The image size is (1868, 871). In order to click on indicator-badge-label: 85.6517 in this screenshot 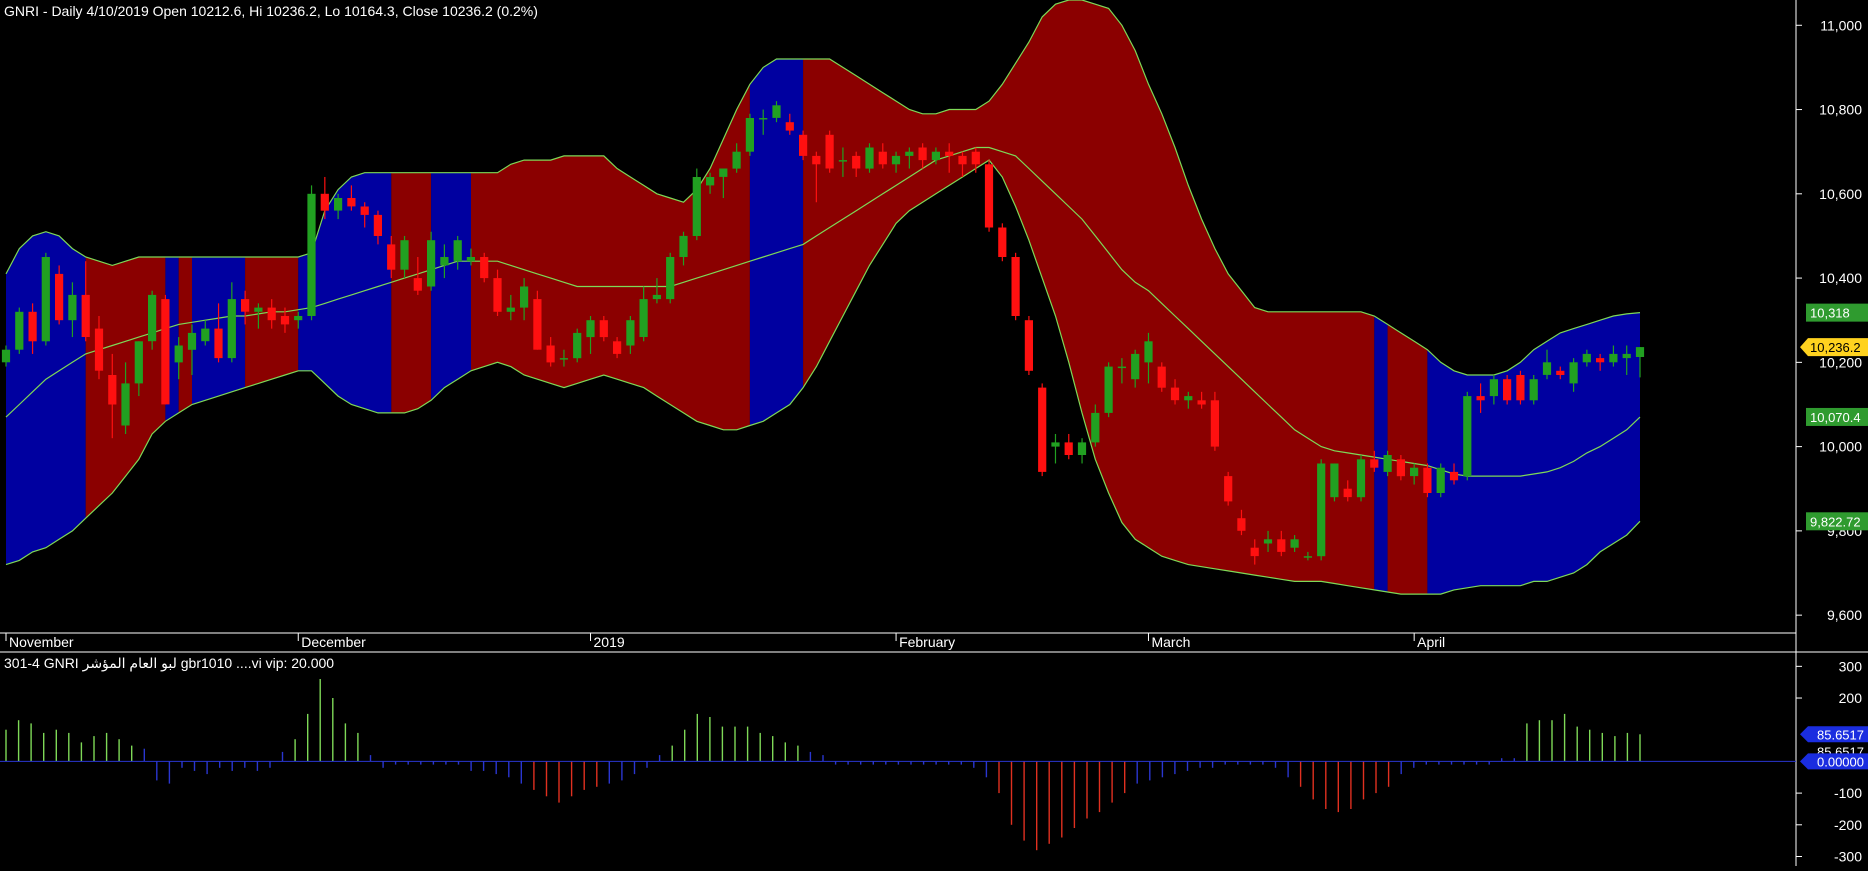, I will do `click(1840, 734)`.